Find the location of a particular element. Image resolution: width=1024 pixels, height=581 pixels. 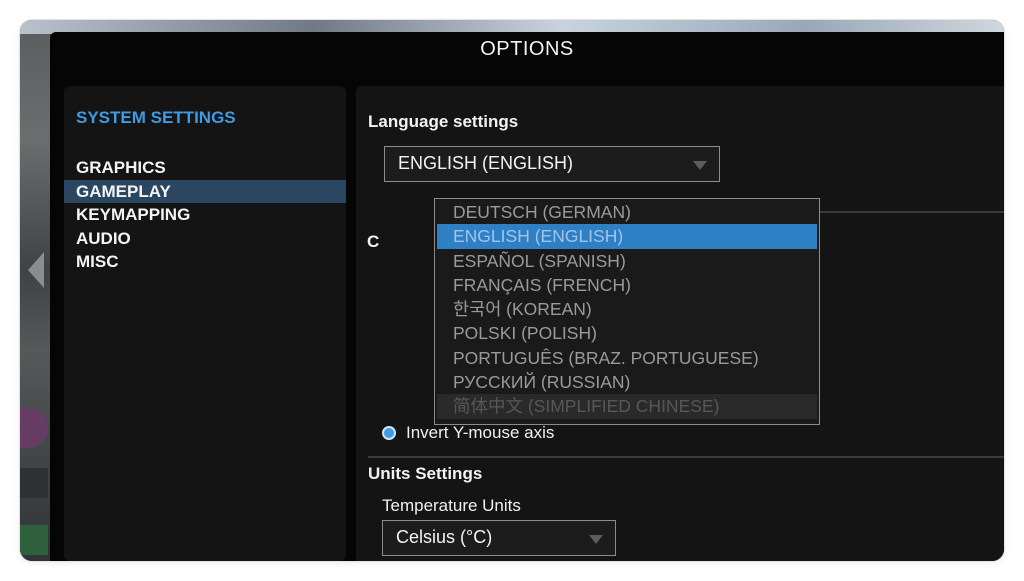

units-section-title: Units Settings is located at coordinates (425, 473).